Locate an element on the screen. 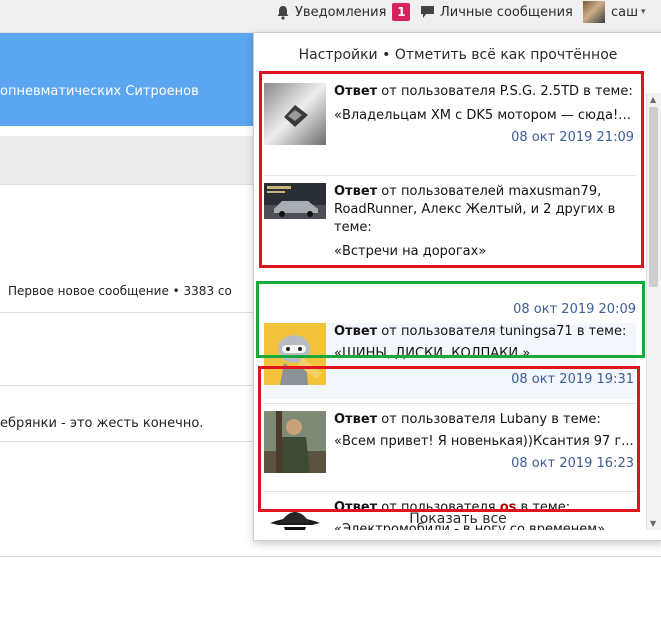  forum-header-band is located at coordinates (127, 79).